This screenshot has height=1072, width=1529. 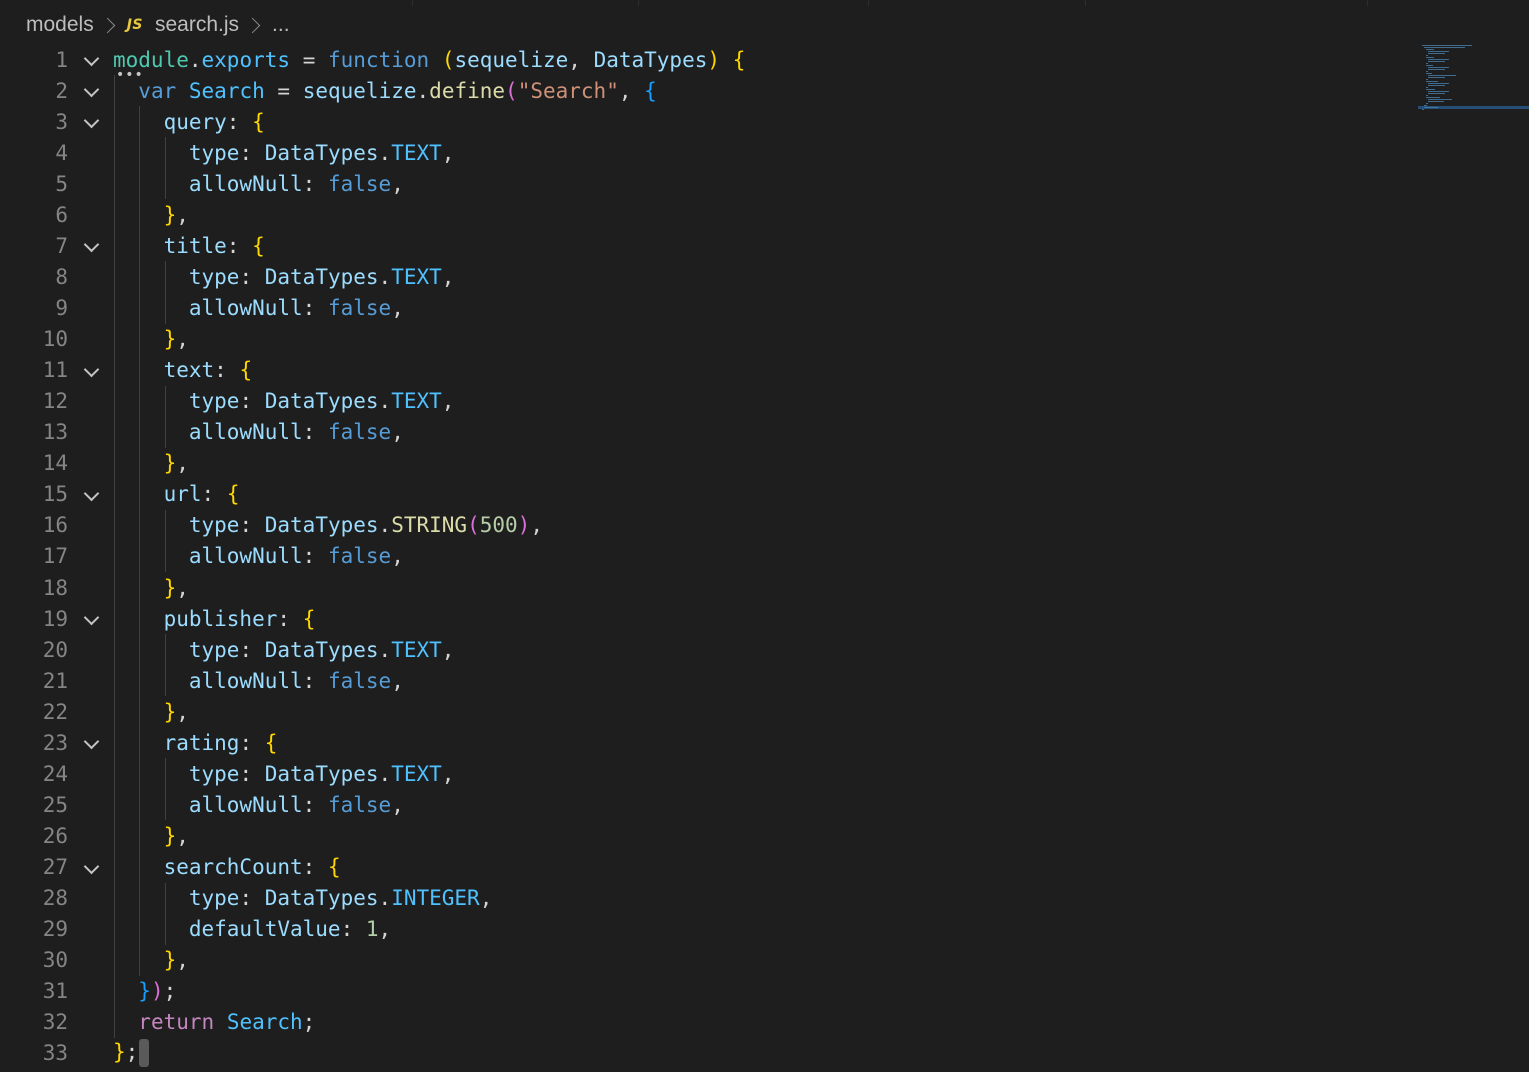 I want to click on code-line: 25 allowNull: false,, so click(x=705, y=804).